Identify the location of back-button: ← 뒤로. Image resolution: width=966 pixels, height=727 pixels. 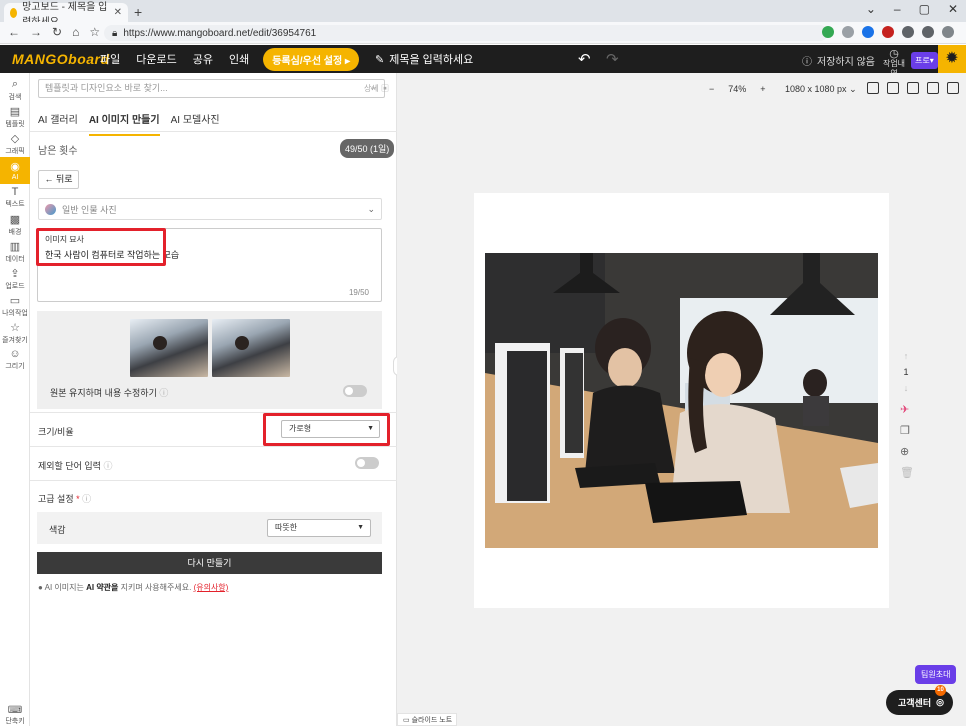
(58, 179).